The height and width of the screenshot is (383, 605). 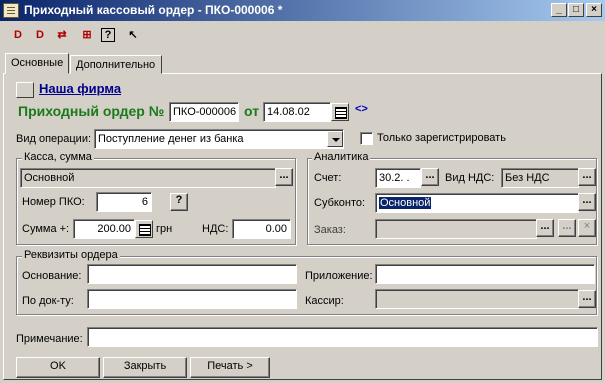 What do you see at coordinates (261, 229) in the screenshot?
I see `vat-field: 0.00` at bounding box center [261, 229].